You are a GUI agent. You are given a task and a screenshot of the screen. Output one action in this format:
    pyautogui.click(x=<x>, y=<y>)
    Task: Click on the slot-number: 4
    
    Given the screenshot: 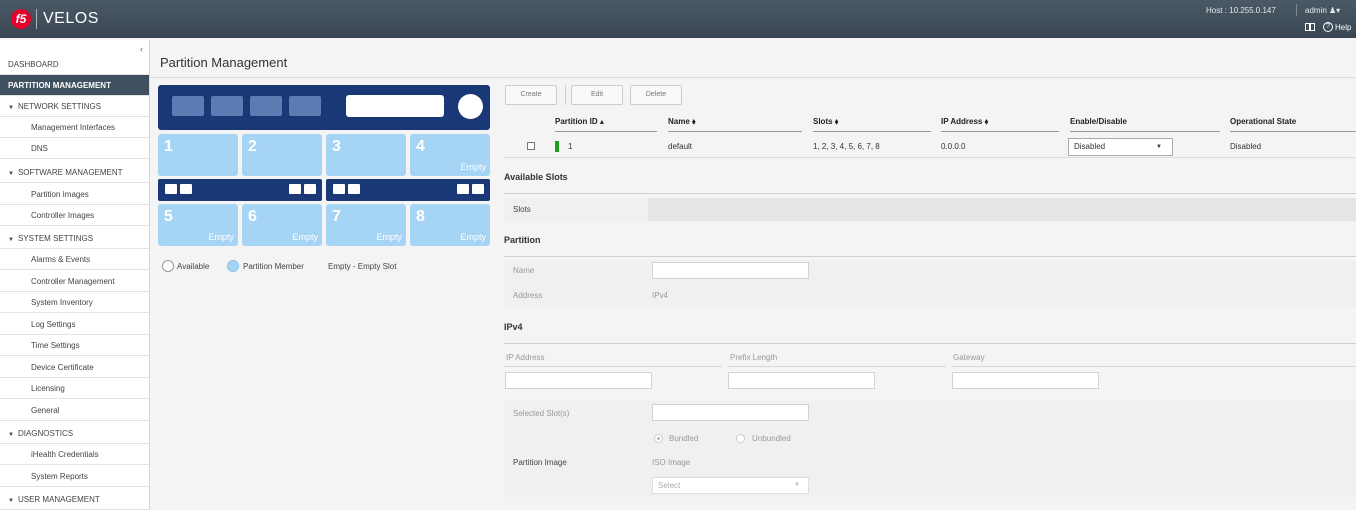 What is the action you would take?
    pyautogui.click(x=420, y=146)
    